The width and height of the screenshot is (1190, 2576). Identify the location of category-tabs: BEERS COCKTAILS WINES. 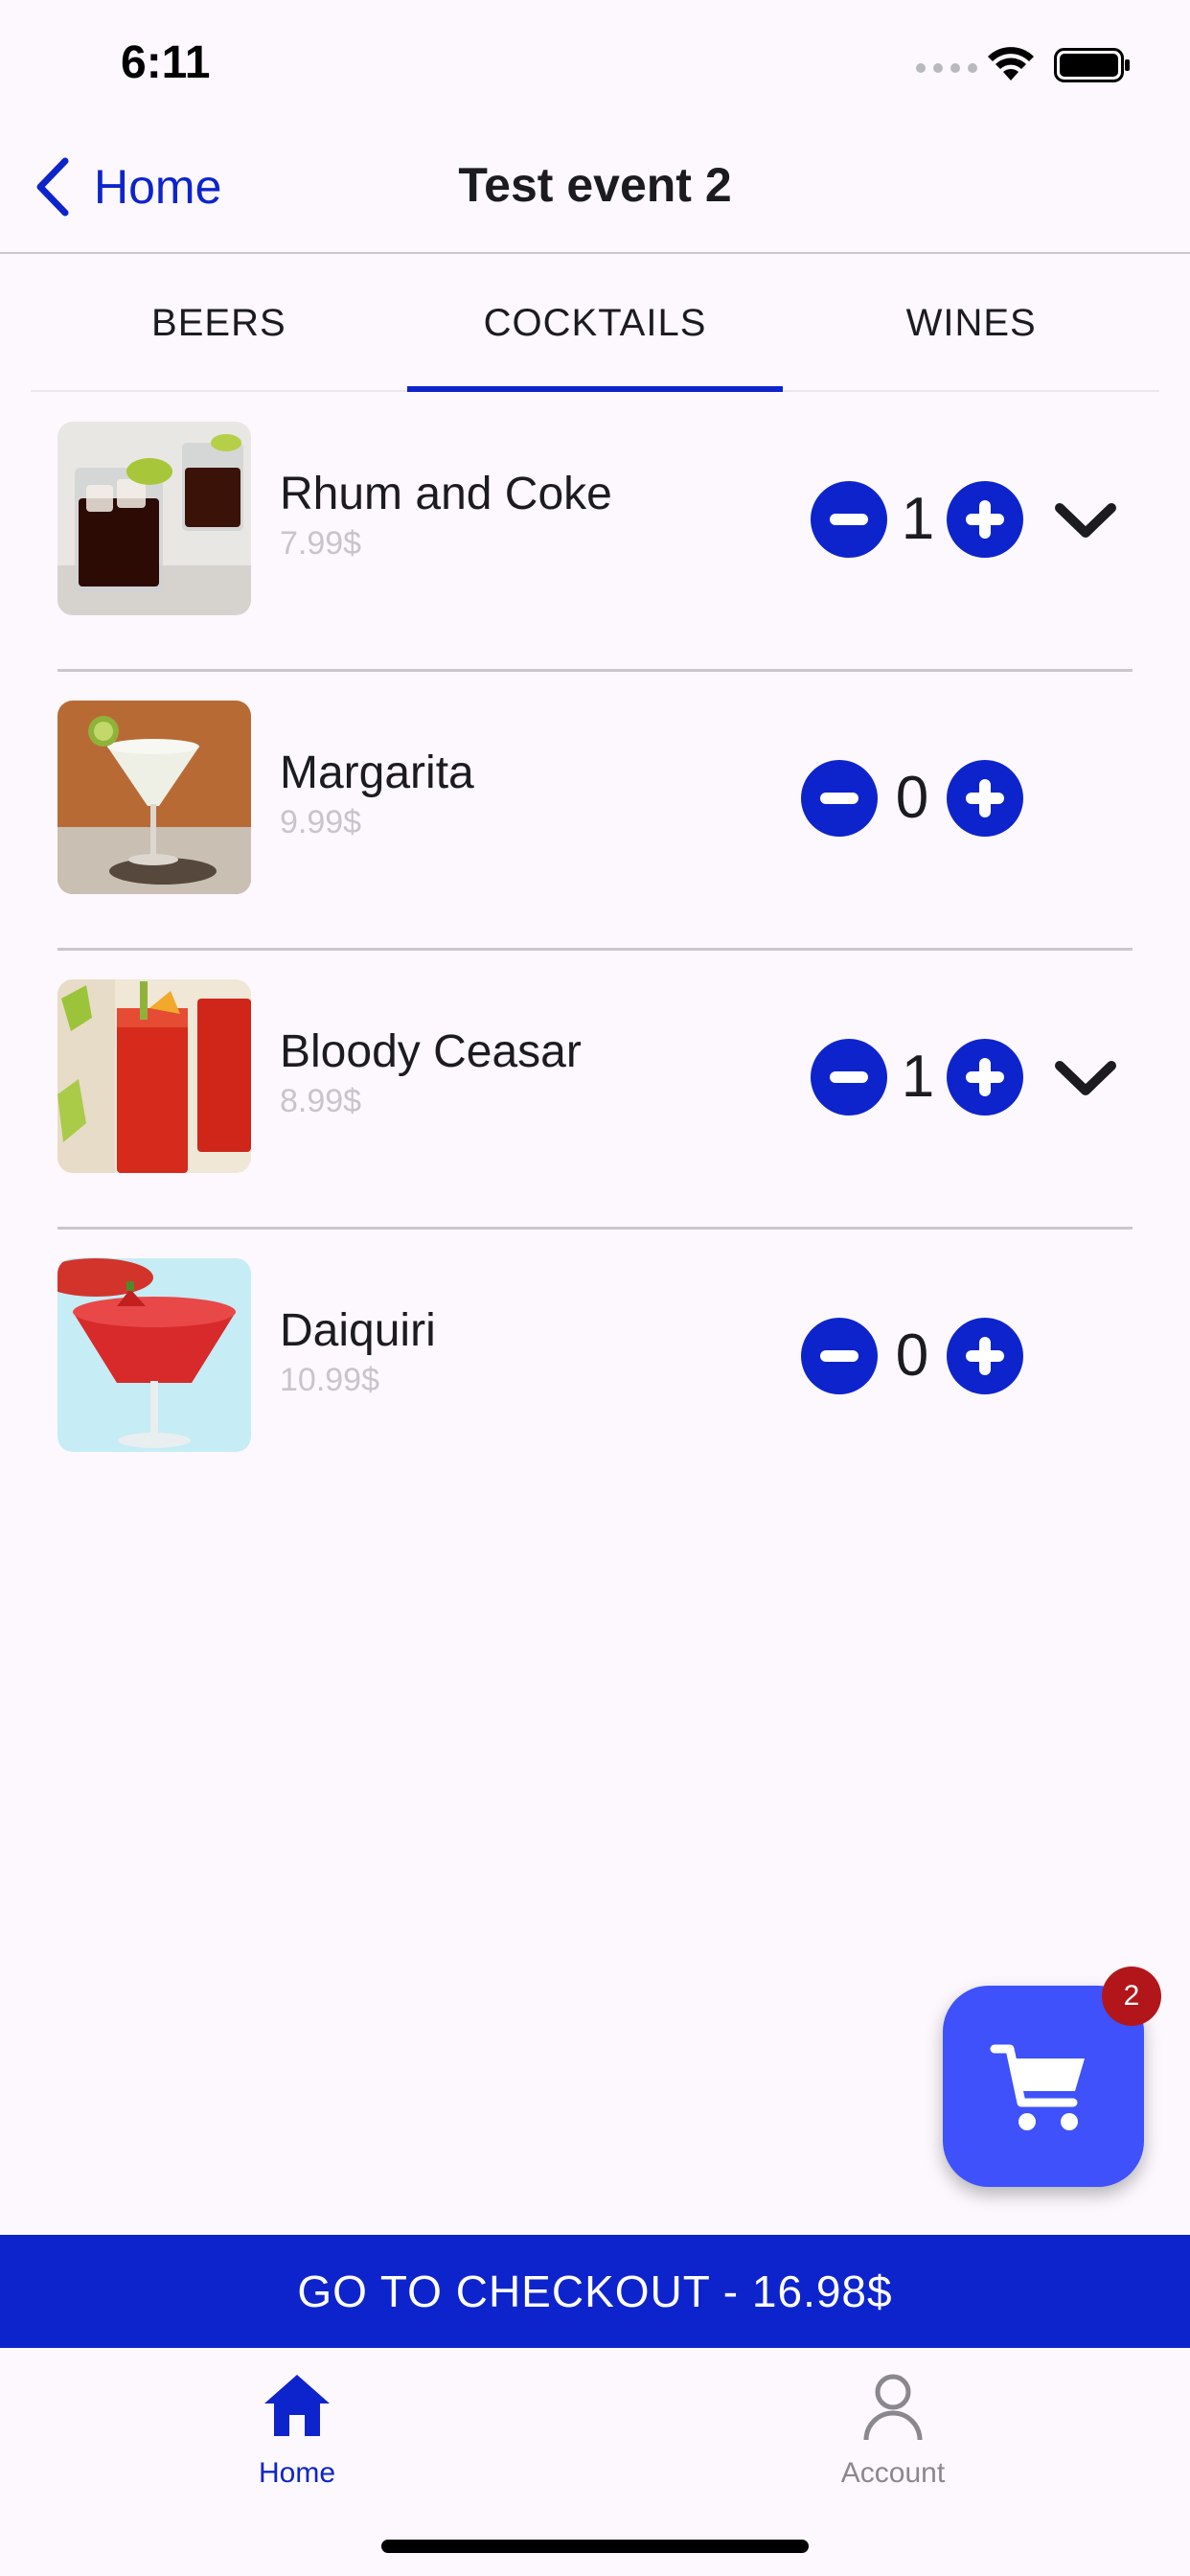
(595, 324).